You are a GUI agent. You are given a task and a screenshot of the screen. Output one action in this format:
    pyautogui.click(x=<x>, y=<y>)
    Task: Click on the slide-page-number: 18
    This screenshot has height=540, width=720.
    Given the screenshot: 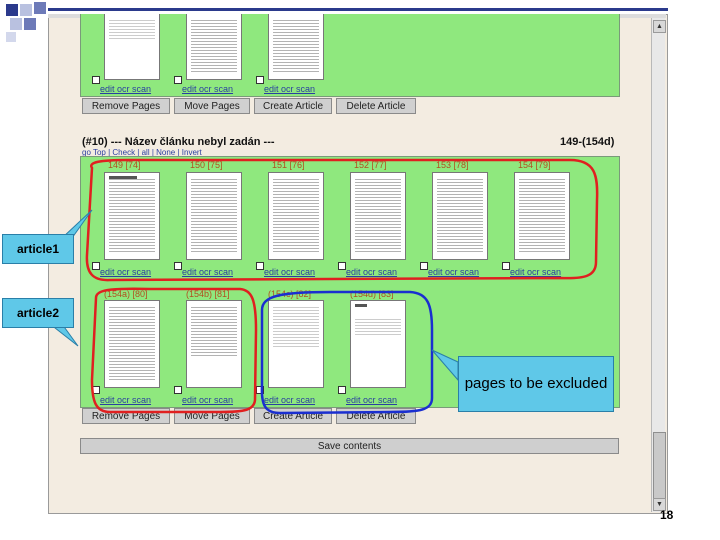 What is the action you would take?
    pyautogui.click(x=667, y=515)
    